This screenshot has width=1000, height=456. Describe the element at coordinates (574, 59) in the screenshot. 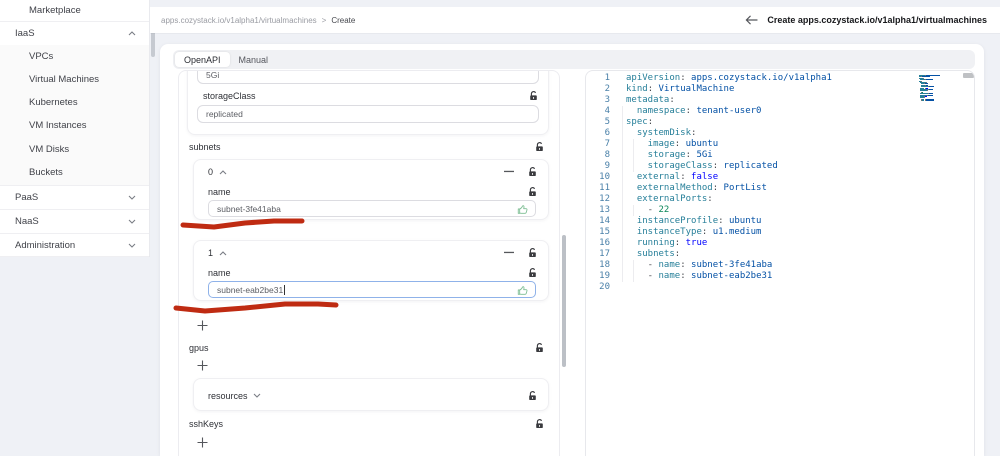

I see `tab-bar: OpenAPI Manual` at that location.